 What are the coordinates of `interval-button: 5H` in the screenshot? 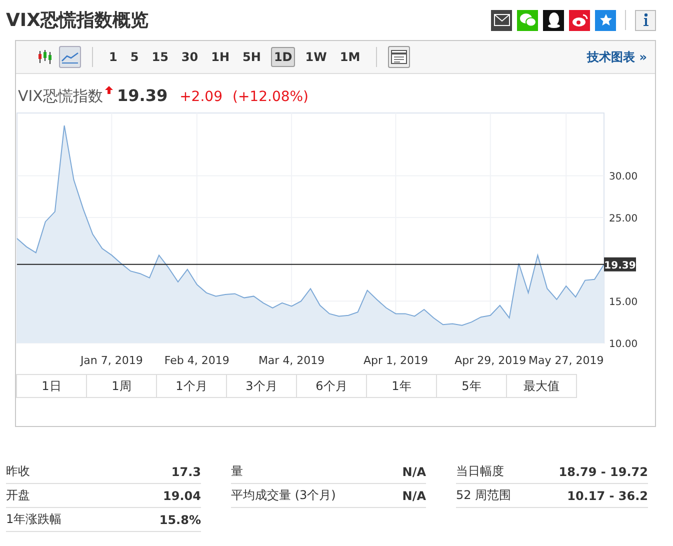 It's located at (252, 57).